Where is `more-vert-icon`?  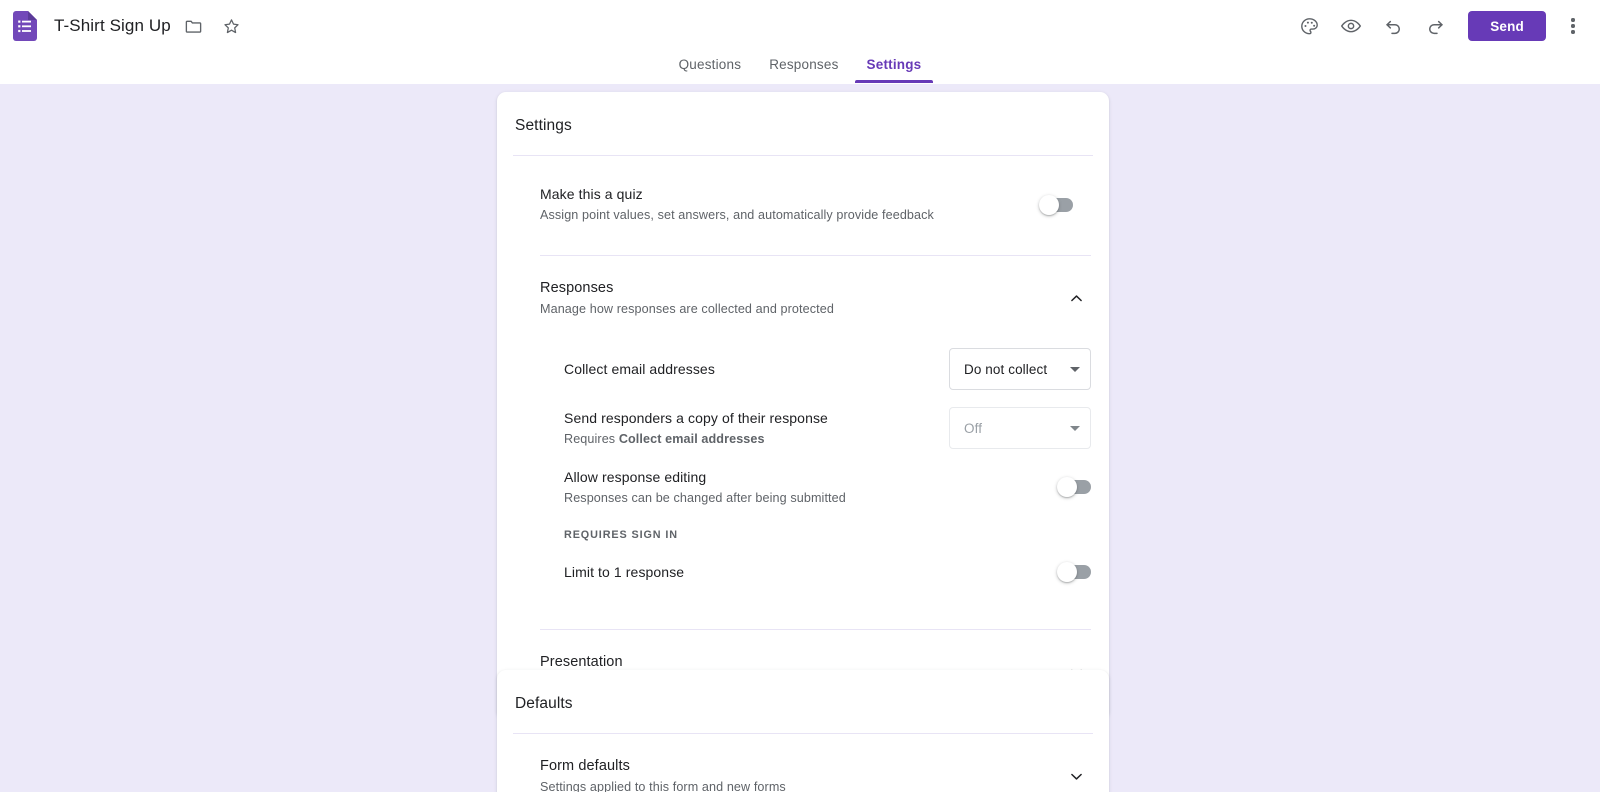
more-vert-icon is located at coordinates (1573, 26).